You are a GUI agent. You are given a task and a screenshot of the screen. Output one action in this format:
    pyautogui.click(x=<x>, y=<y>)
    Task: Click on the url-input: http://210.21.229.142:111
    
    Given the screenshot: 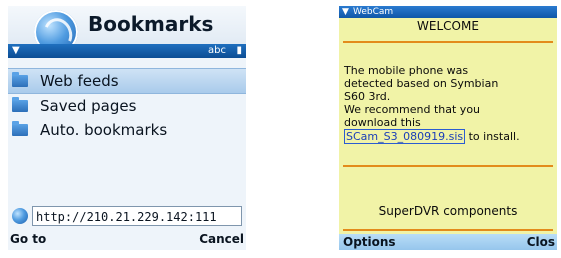 What is the action you would take?
    pyautogui.click(x=137, y=216)
    